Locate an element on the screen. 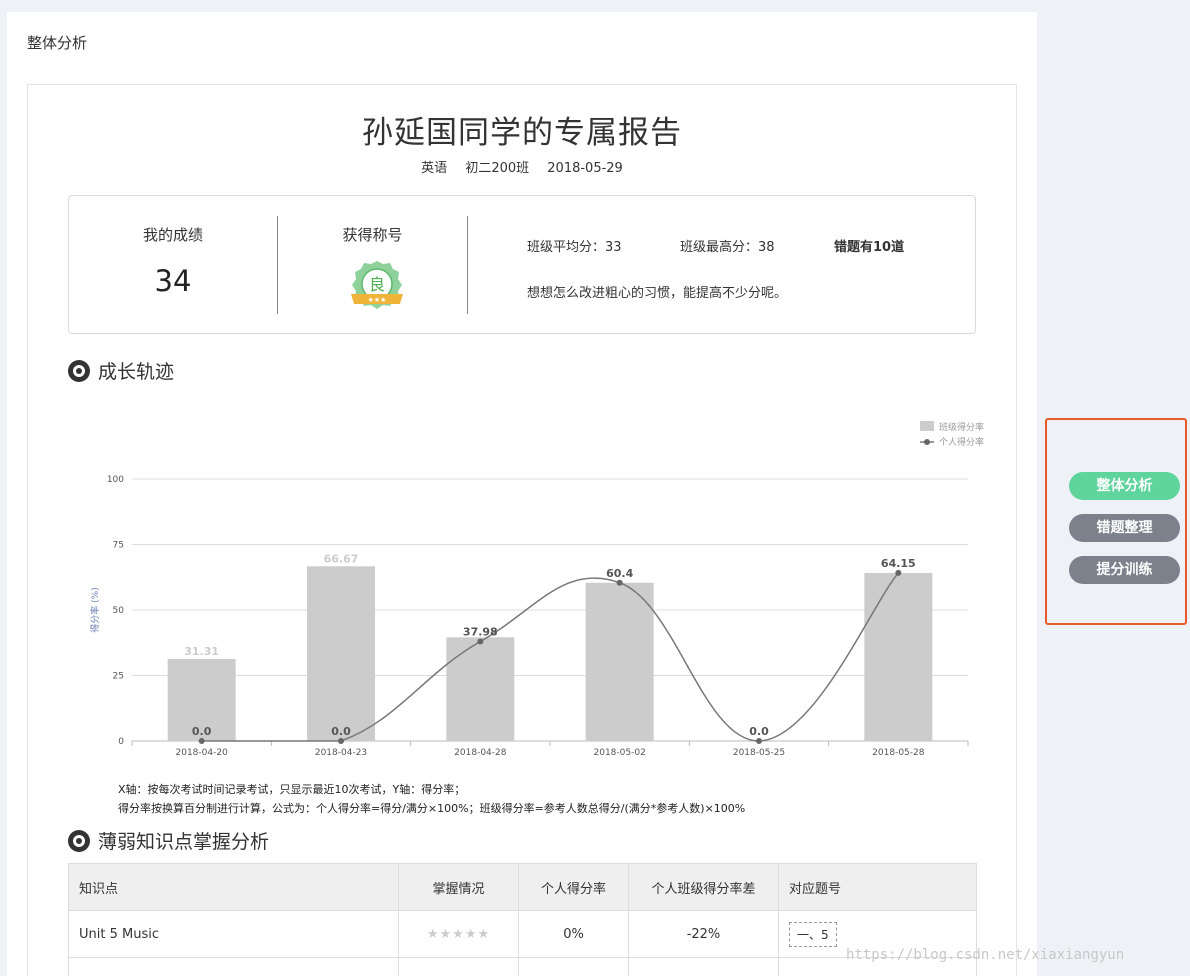 This screenshot has width=1190, height=976. report-subject: 英语 is located at coordinates (434, 168).